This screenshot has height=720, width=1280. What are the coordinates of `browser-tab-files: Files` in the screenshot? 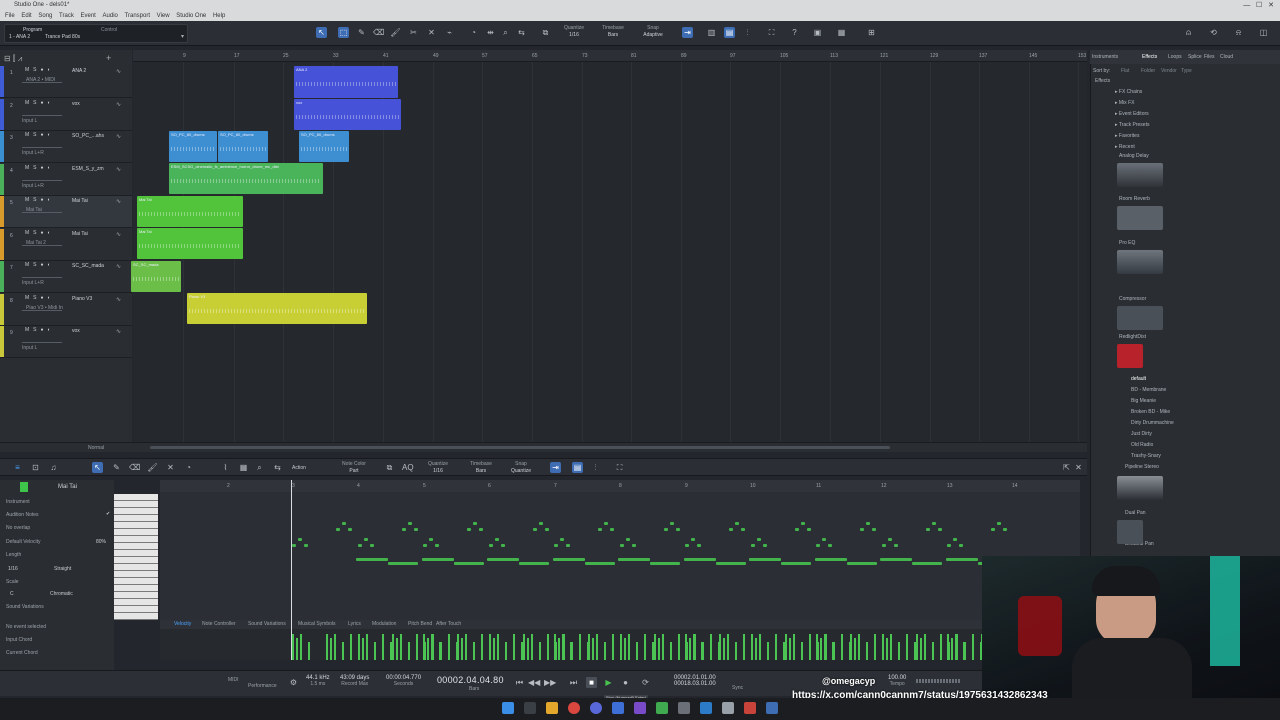 It's located at (1209, 57).